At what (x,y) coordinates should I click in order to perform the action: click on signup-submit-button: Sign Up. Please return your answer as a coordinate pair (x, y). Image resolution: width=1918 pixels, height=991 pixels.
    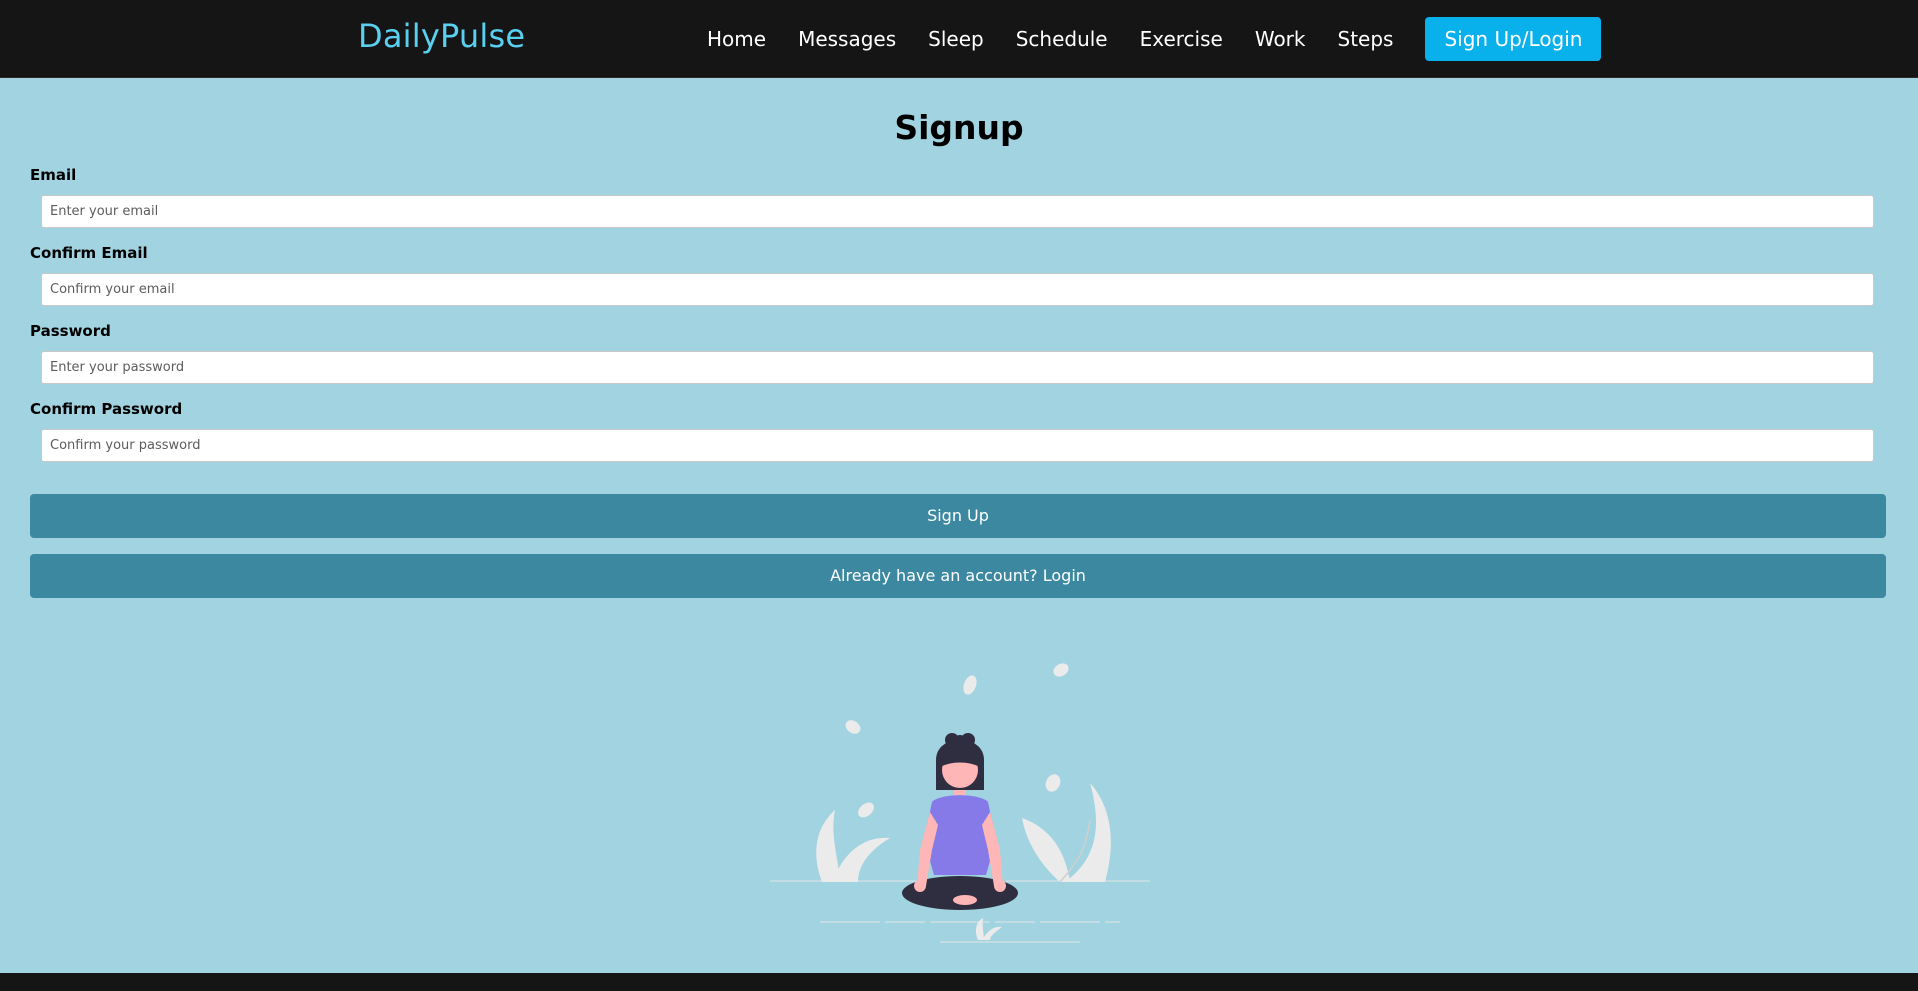
    Looking at the image, I should click on (958, 516).